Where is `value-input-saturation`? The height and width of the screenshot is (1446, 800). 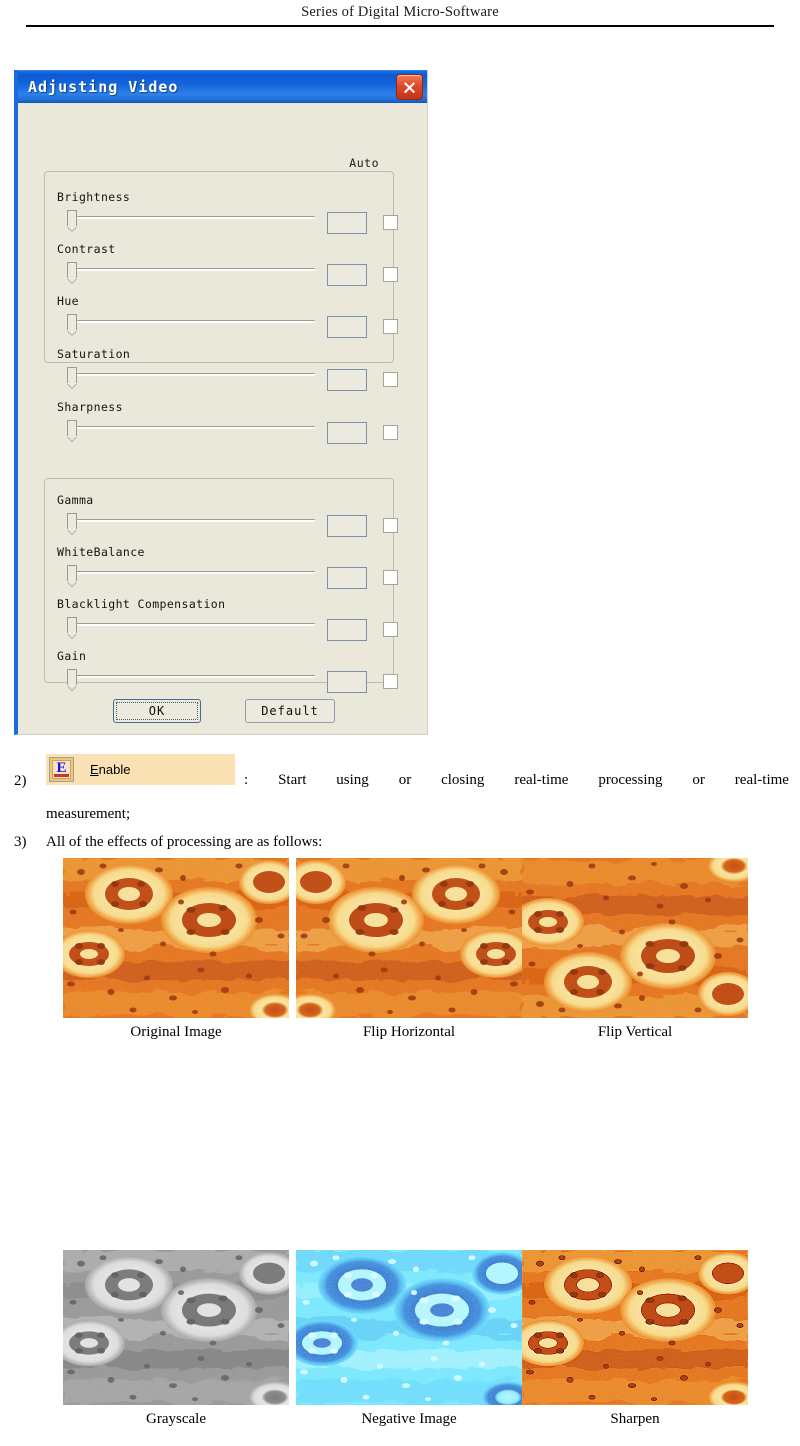
value-input-saturation is located at coordinates (347, 380).